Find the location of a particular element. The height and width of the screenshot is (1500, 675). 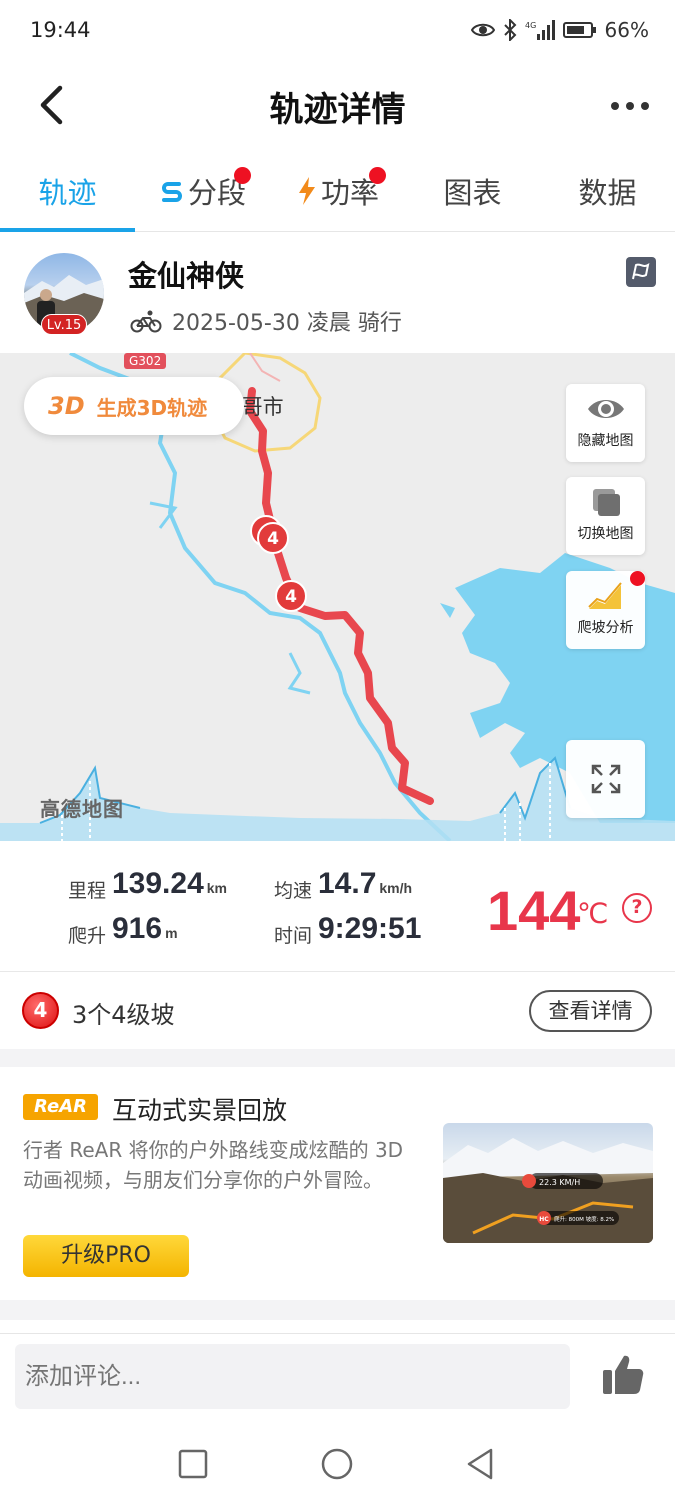

flag-icon is located at coordinates (641, 271).